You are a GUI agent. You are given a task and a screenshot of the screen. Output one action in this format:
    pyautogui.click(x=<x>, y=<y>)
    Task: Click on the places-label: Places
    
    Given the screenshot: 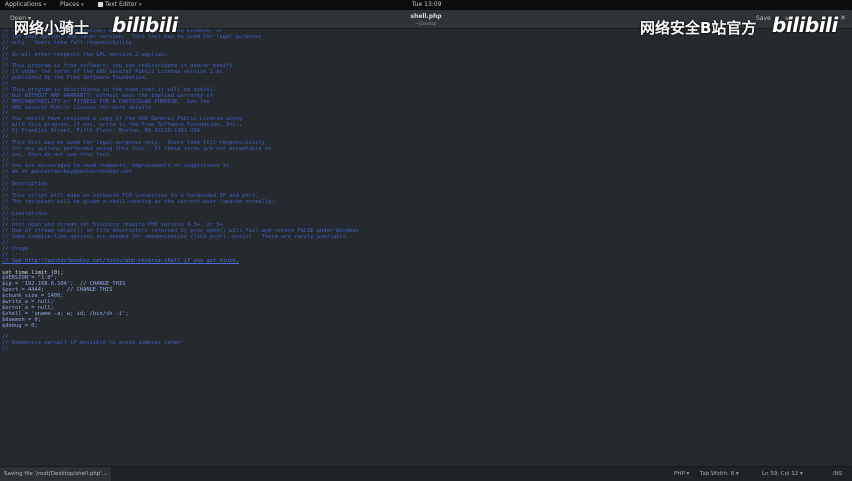 What is the action you would take?
    pyautogui.click(x=70, y=4)
    